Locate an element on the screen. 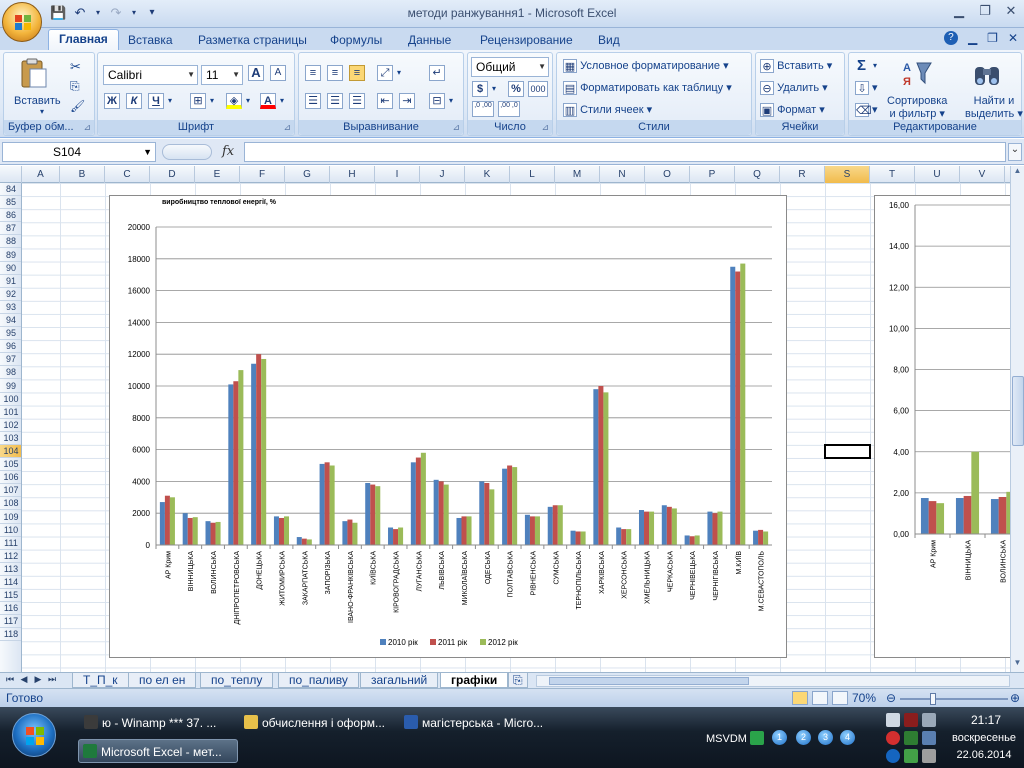 This screenshot has height=768, width=1024. format-painter-icon: 🖌 is located at coordinates (77, 106).